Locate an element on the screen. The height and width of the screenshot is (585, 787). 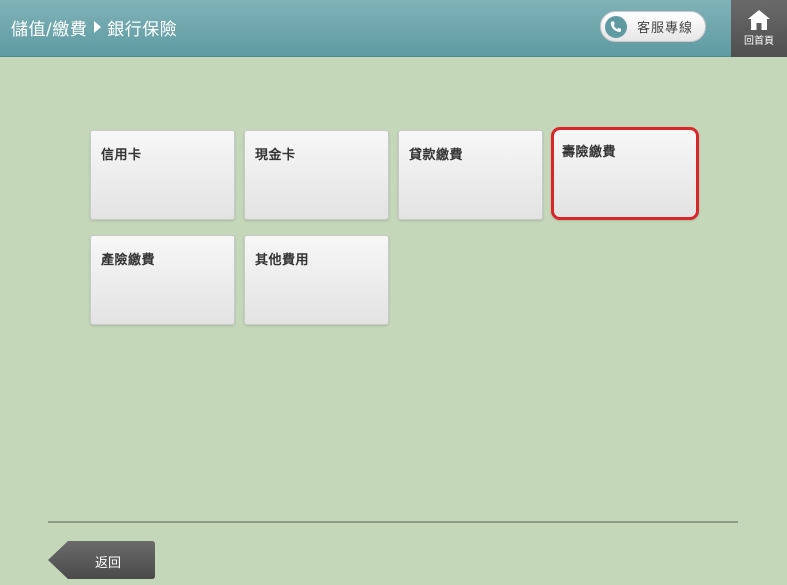
phone-icon is located at coordinates (616, 26).